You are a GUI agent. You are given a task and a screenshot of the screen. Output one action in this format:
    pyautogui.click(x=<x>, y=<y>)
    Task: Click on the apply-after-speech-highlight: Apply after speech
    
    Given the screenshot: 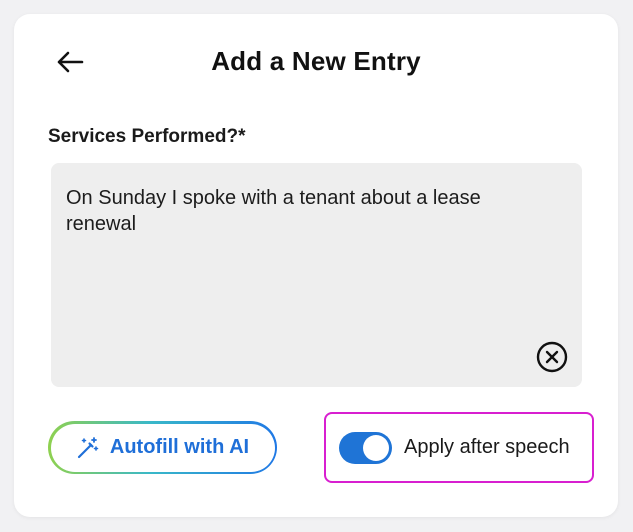 What is the action you would take?
    pyautogui.click(x=459, y=447)
    